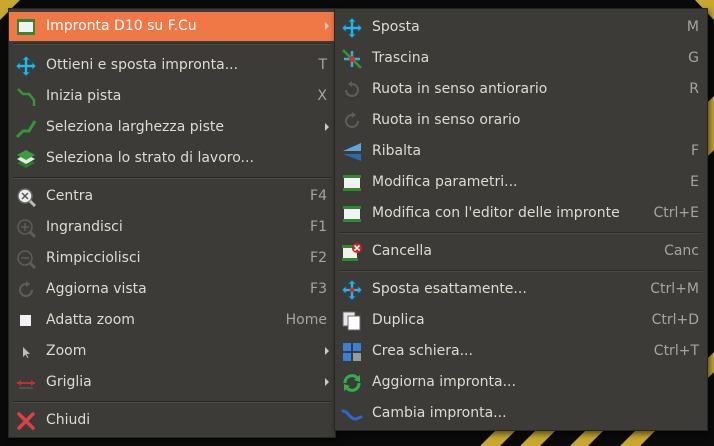  What do you see at coordinates (172, 382) in the screenshot?
I see `menu-item-grid: Griglia` at bounding box center [172, 382].